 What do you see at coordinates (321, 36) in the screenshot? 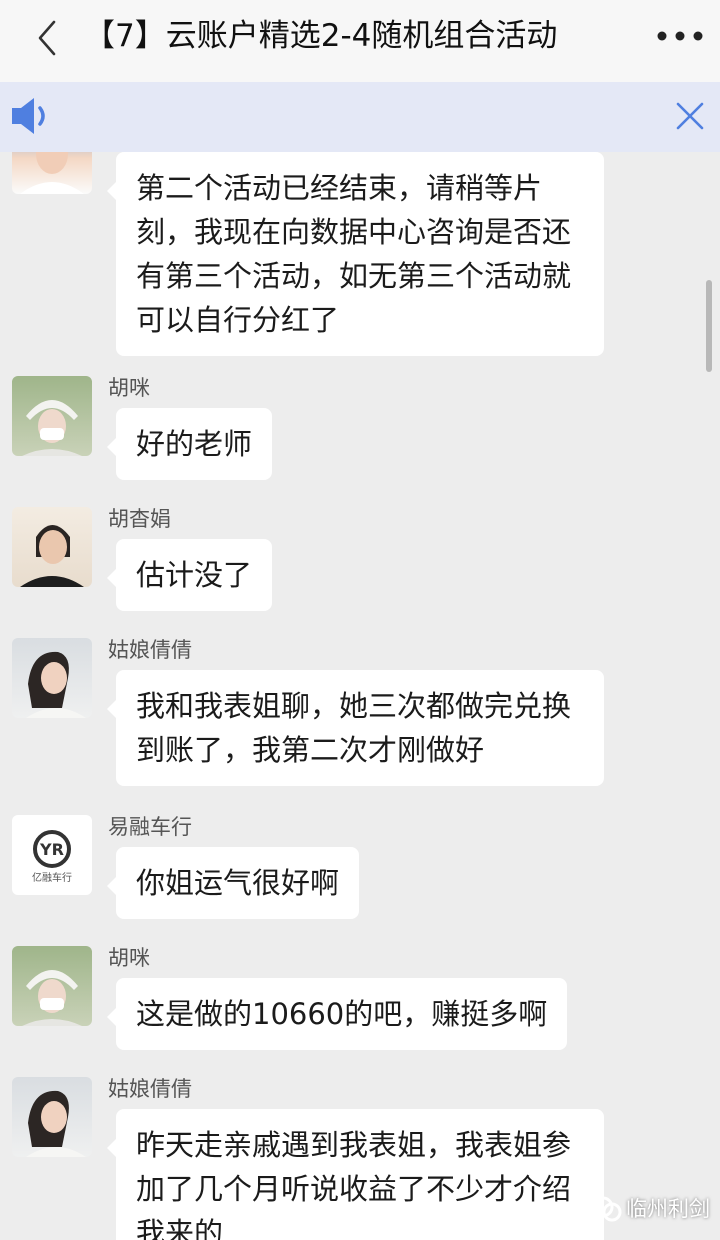
I see `chat-title: 【7】云账户精选2-4随机组合活动` at bounding box center [321, 36].